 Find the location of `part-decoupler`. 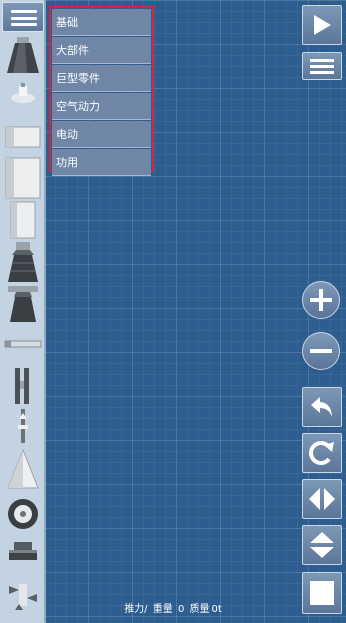

part-decoupler is located at coordinates (23, 344).